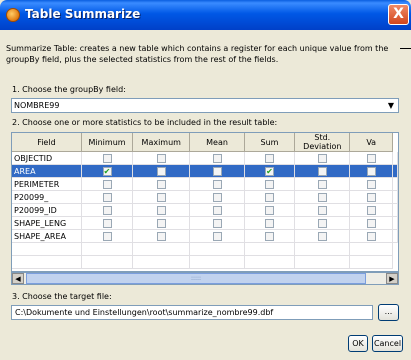 The width and height of the screenshot is (411, 360). Describe the element at coordinates (205, 158) in the screenshot. I see `table-row: OBJECTID` at that location.